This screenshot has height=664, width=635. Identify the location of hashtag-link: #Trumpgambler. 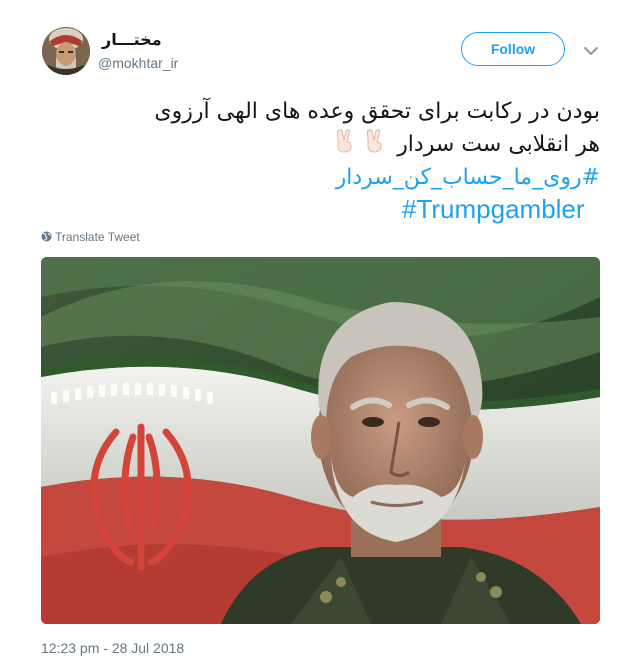
(322, 209).